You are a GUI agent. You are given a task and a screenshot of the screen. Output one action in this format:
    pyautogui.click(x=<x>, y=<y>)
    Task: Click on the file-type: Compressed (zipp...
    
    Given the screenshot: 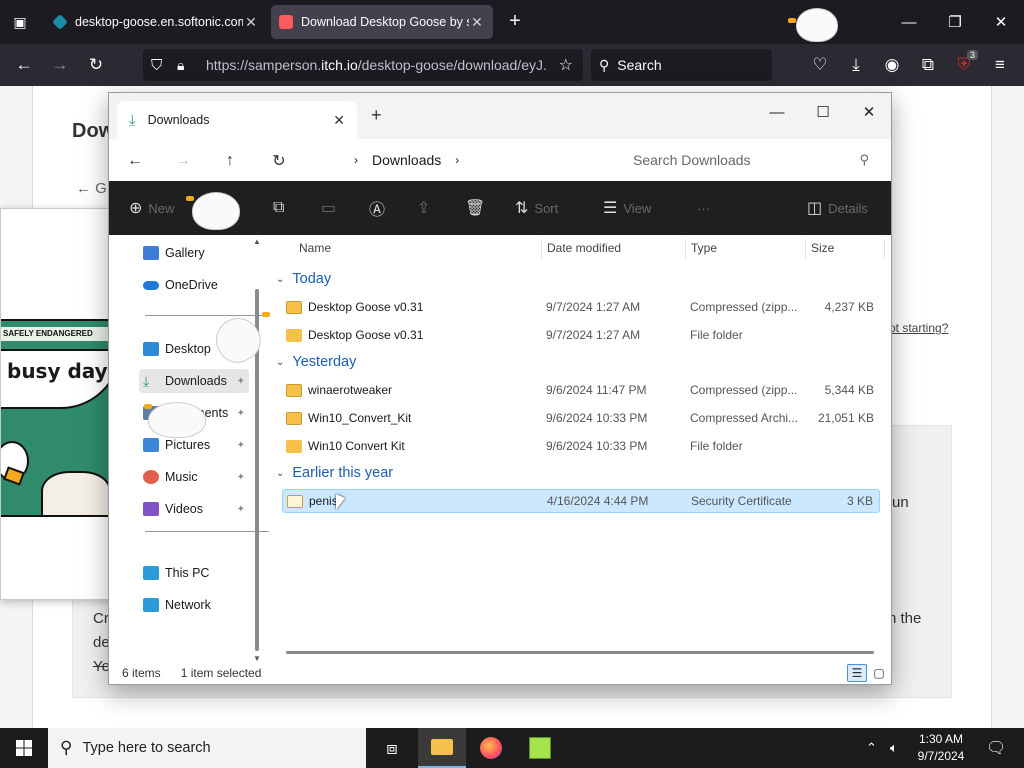 What is the action you would take?
    pyautogui.click(x=744, y=307)
    